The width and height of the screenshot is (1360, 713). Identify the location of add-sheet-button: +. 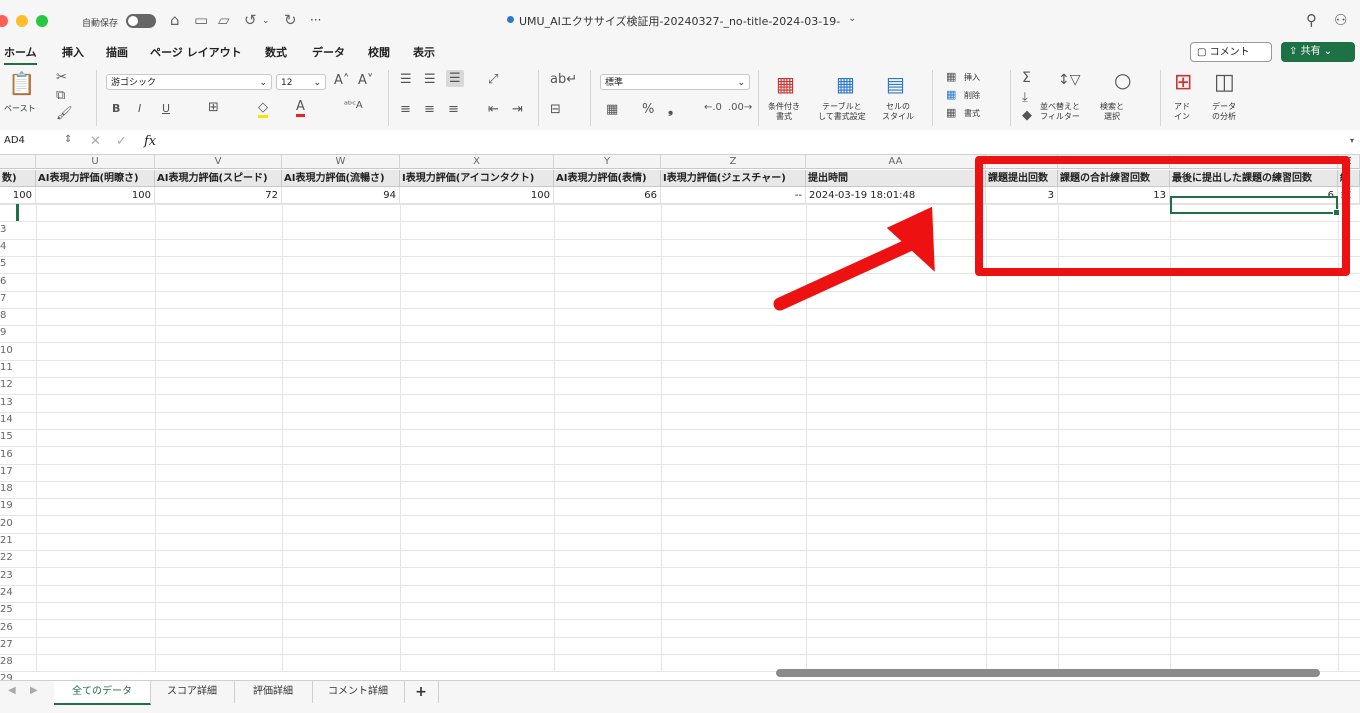
(421, 692).